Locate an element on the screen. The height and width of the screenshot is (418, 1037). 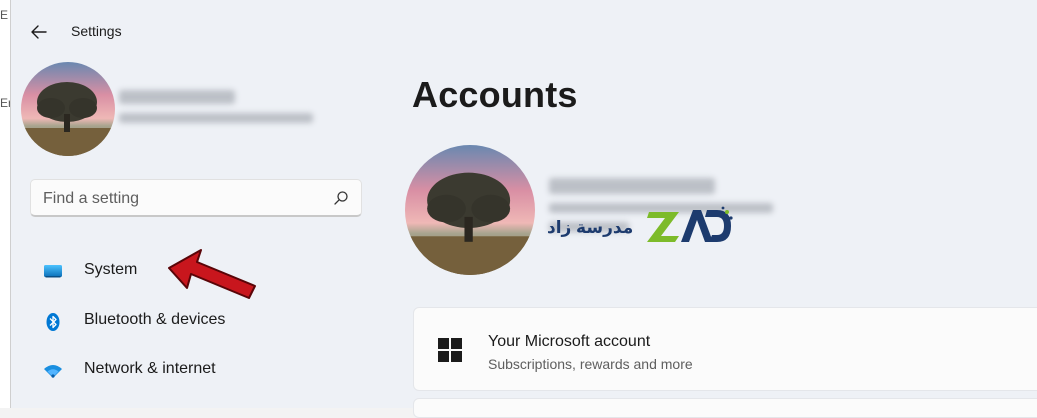
profile-avatar is located at coordinates (470, 210).